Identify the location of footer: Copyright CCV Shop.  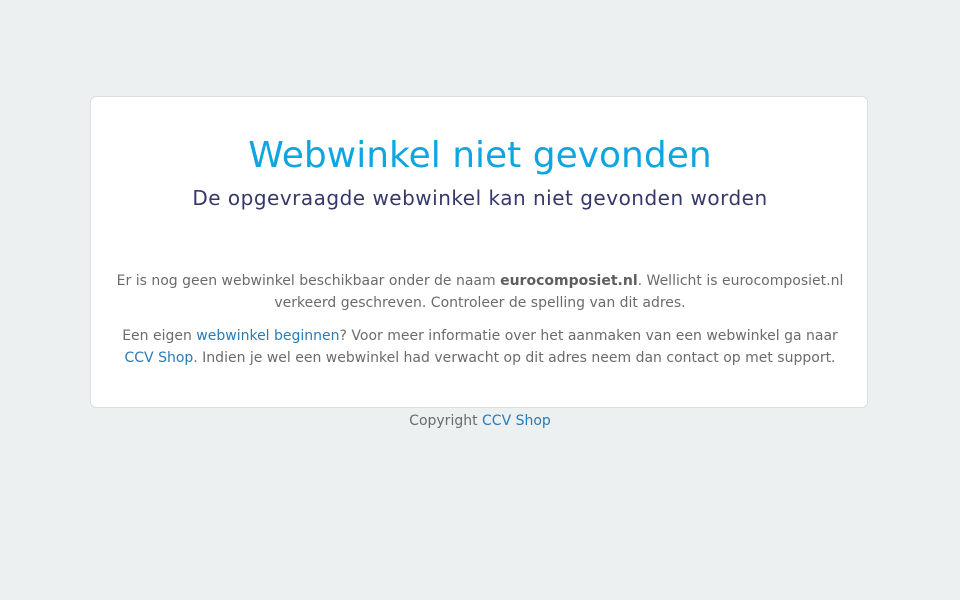
(480, 421).